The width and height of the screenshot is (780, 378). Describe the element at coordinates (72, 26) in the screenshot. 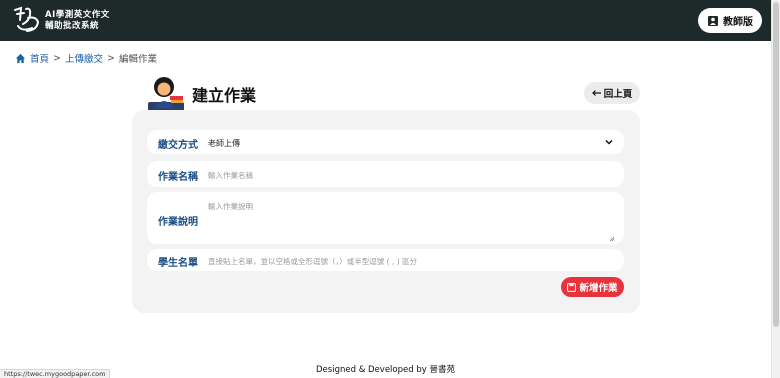

I see `logo-line2: 輔助批改系統` at that location.